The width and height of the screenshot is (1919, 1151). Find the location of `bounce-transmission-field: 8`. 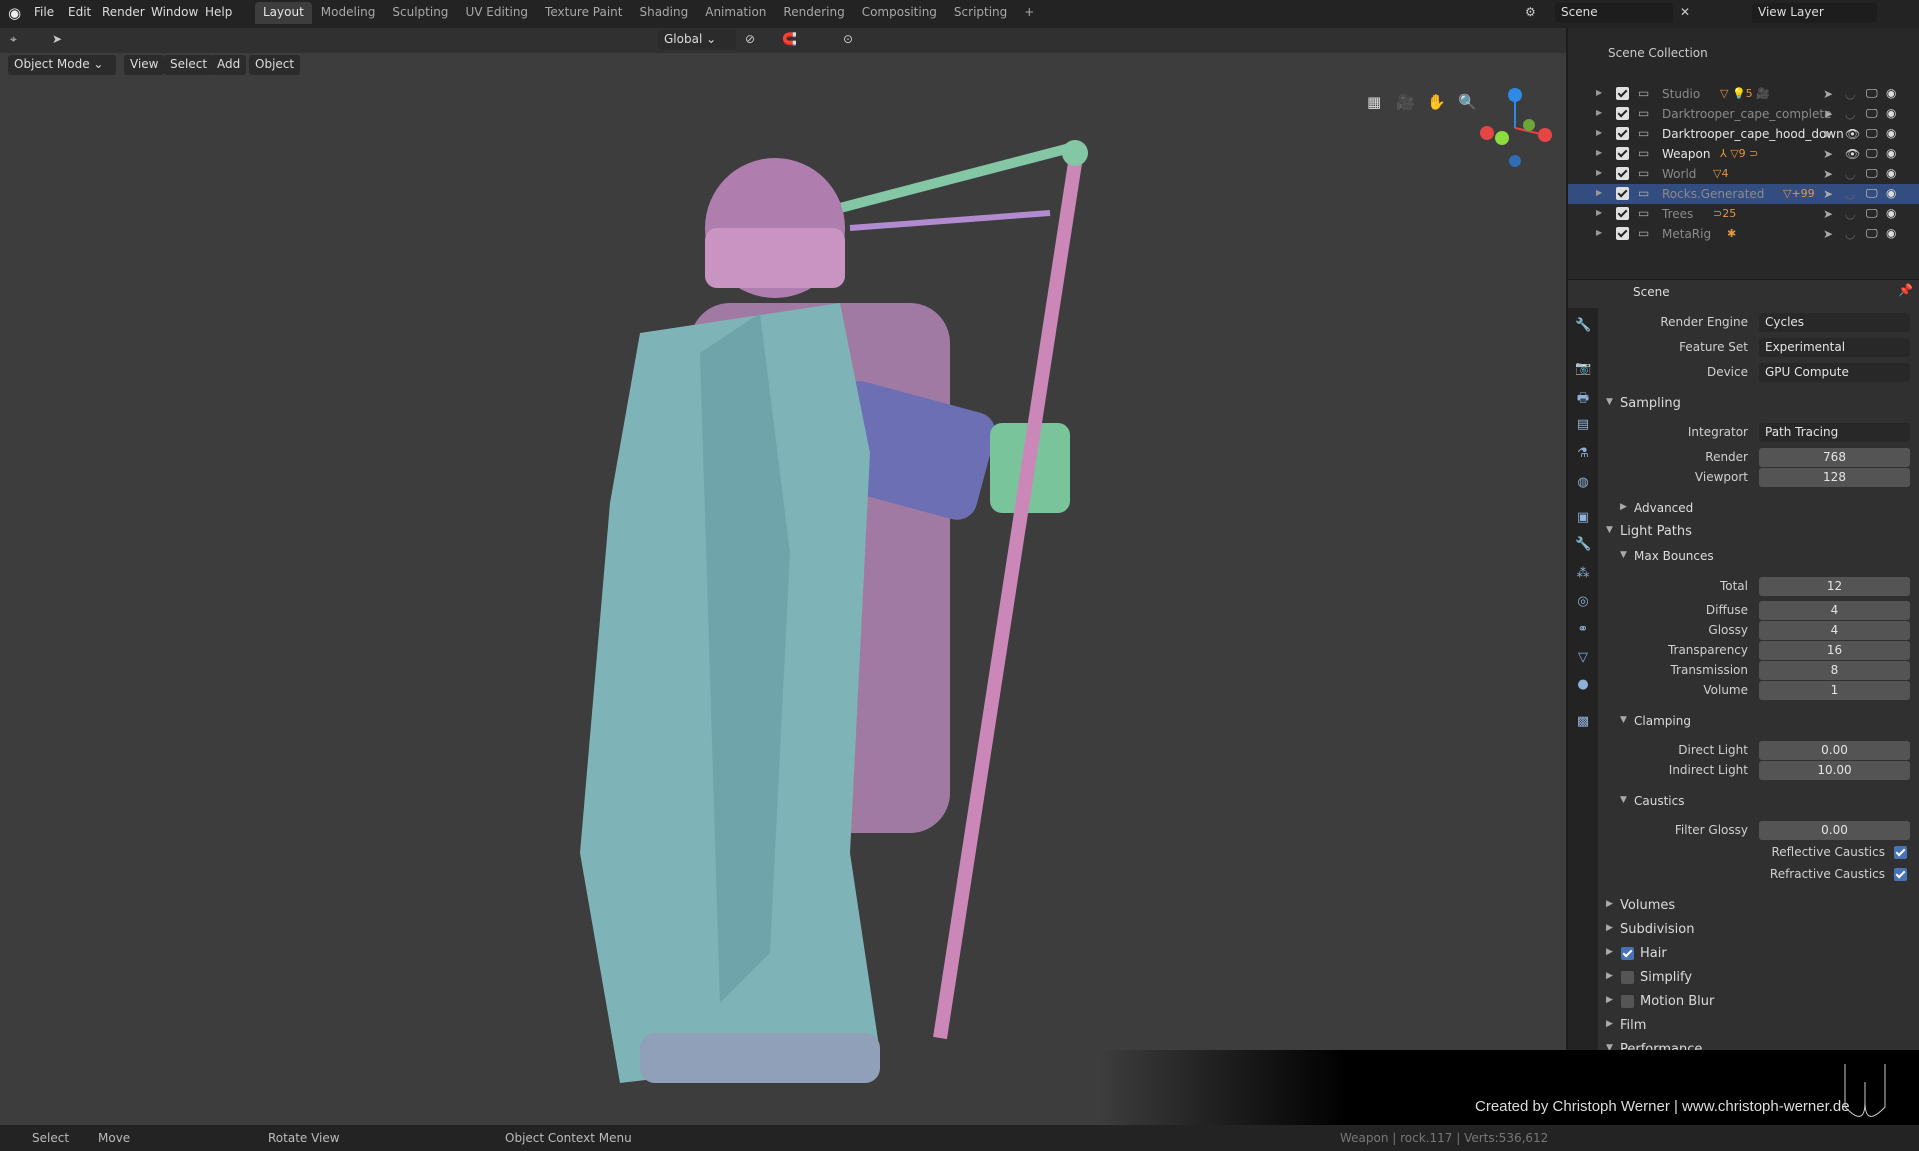

bounce-transmission-field: 8 is located at coordinates (1834, 670).